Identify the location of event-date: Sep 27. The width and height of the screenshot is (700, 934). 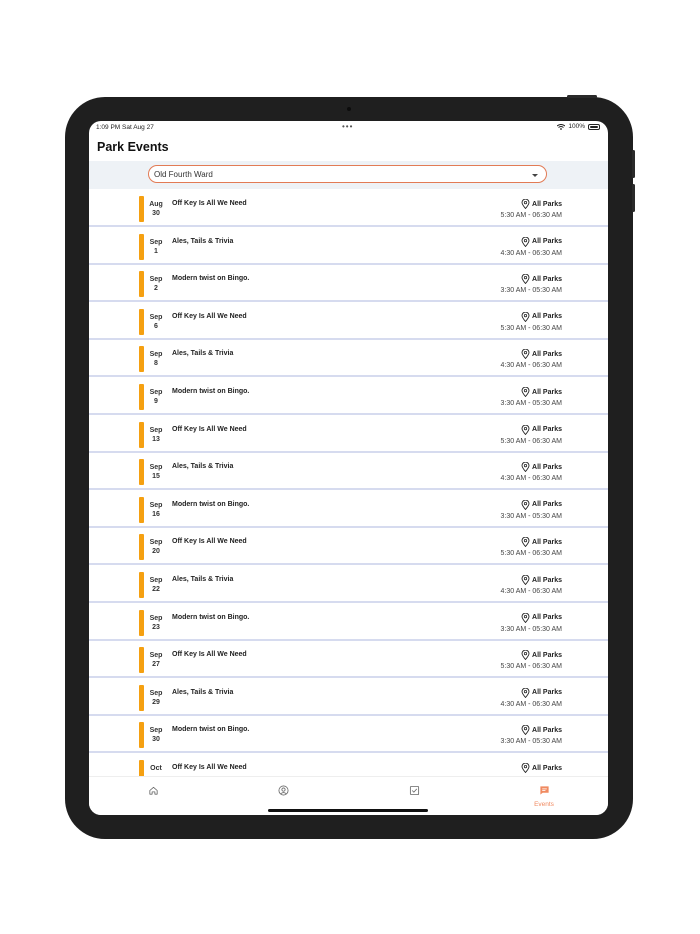
(156, 660).